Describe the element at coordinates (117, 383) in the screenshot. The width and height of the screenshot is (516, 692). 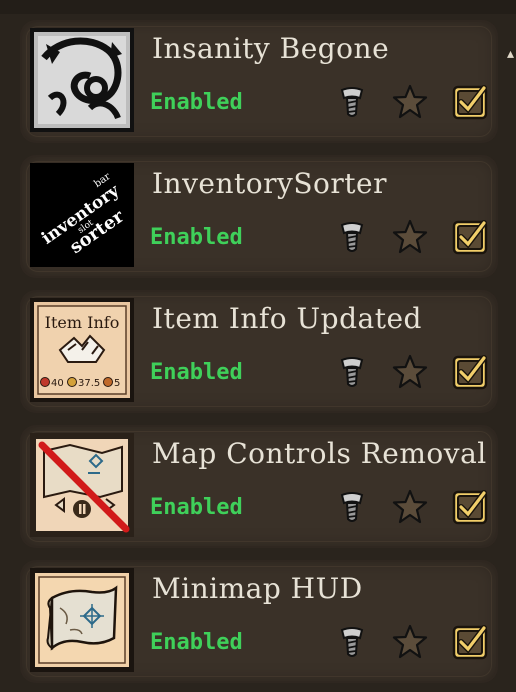
I see `card-value-3: 5` at that location.